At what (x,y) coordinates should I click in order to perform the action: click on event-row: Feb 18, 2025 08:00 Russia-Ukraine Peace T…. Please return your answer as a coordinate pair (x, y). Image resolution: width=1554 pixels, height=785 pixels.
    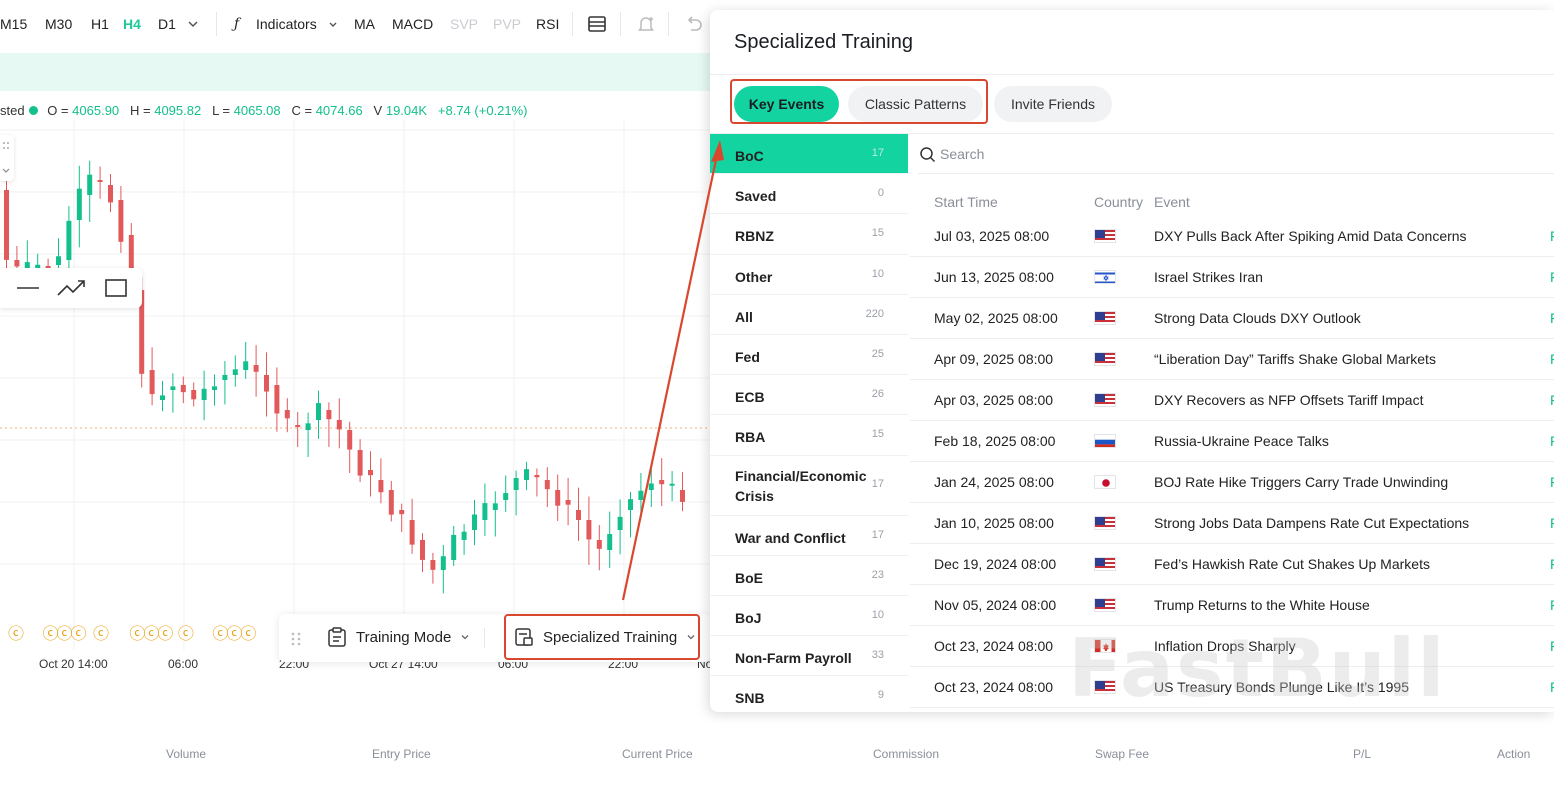
    Looking at the image, I should click on (1232, 441).